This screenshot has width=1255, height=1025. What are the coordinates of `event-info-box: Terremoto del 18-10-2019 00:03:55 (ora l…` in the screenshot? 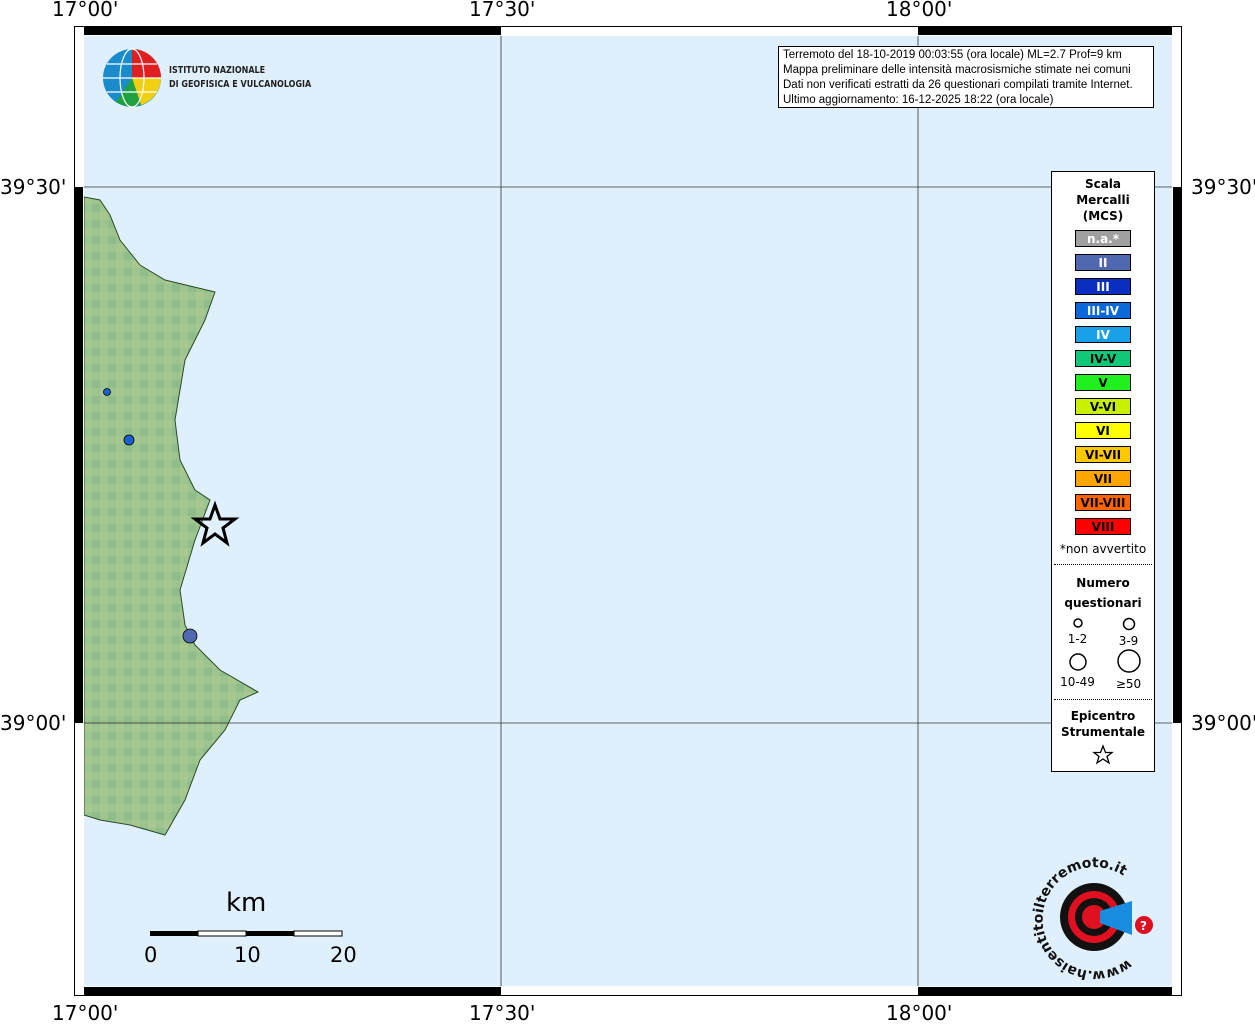 It's located at (966, 77).